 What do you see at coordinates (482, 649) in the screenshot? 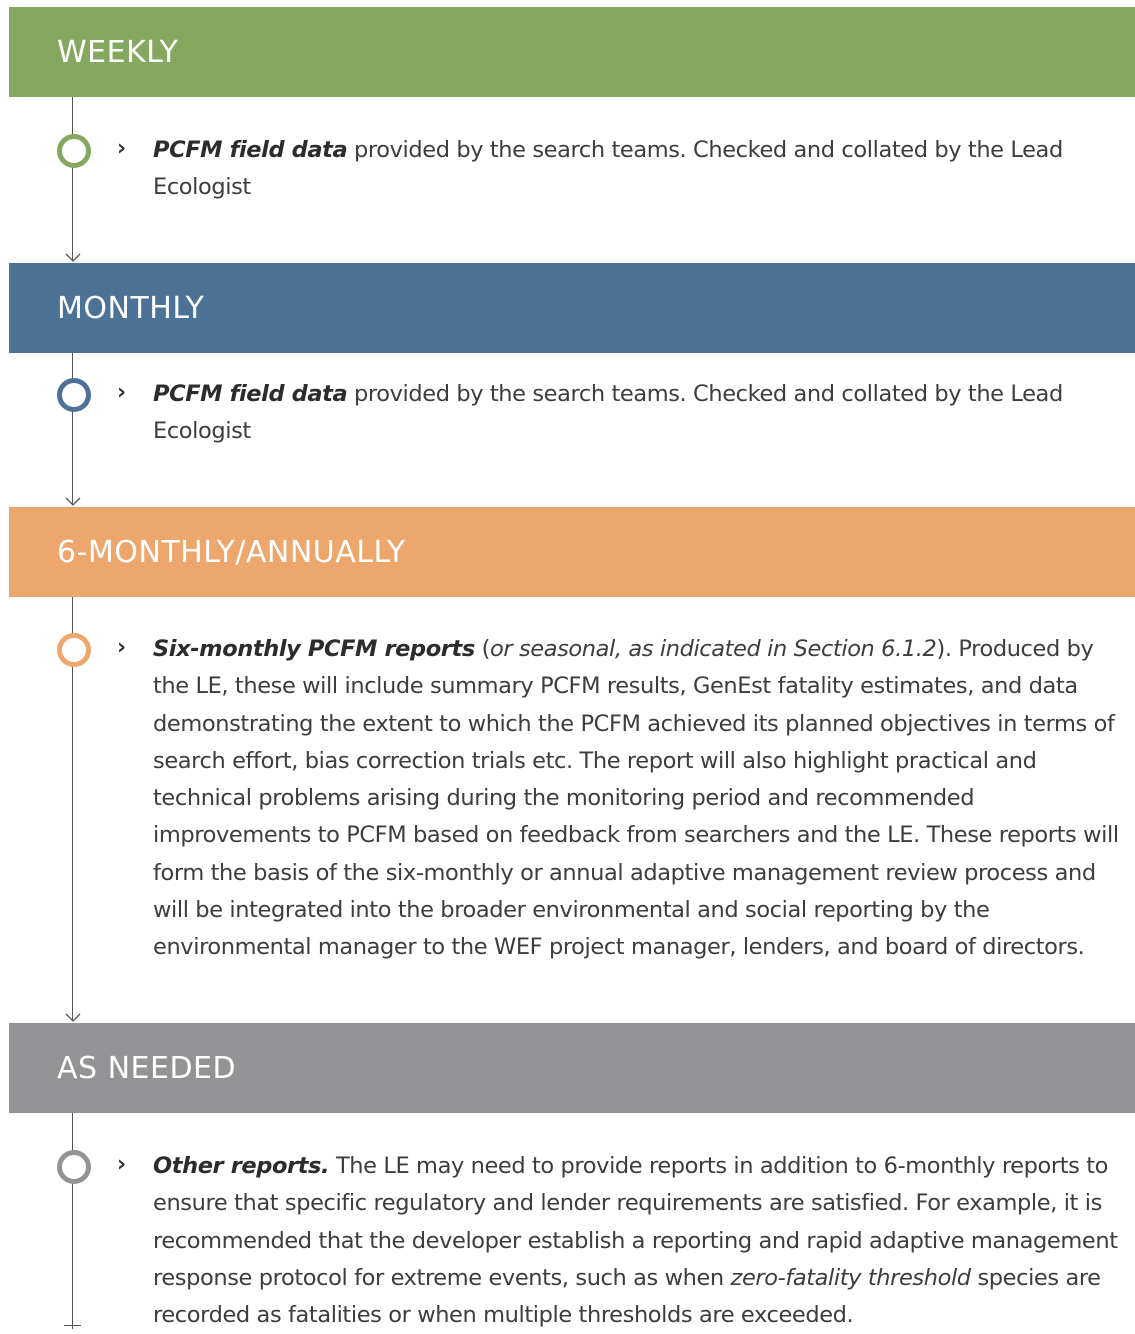
I see `item-text: (` at bounding box center [482, 649].